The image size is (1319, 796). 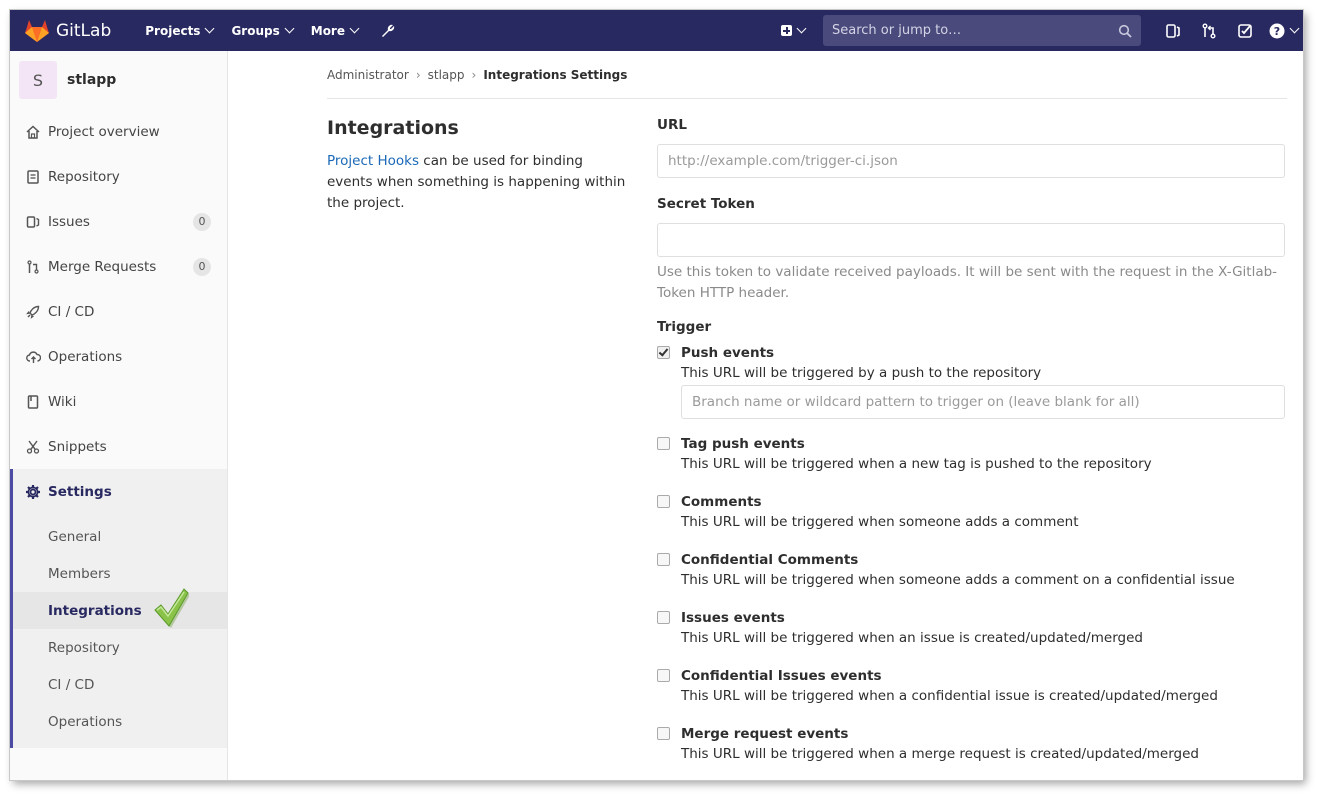 I want to click on url-input, so click(x=971, y=161).